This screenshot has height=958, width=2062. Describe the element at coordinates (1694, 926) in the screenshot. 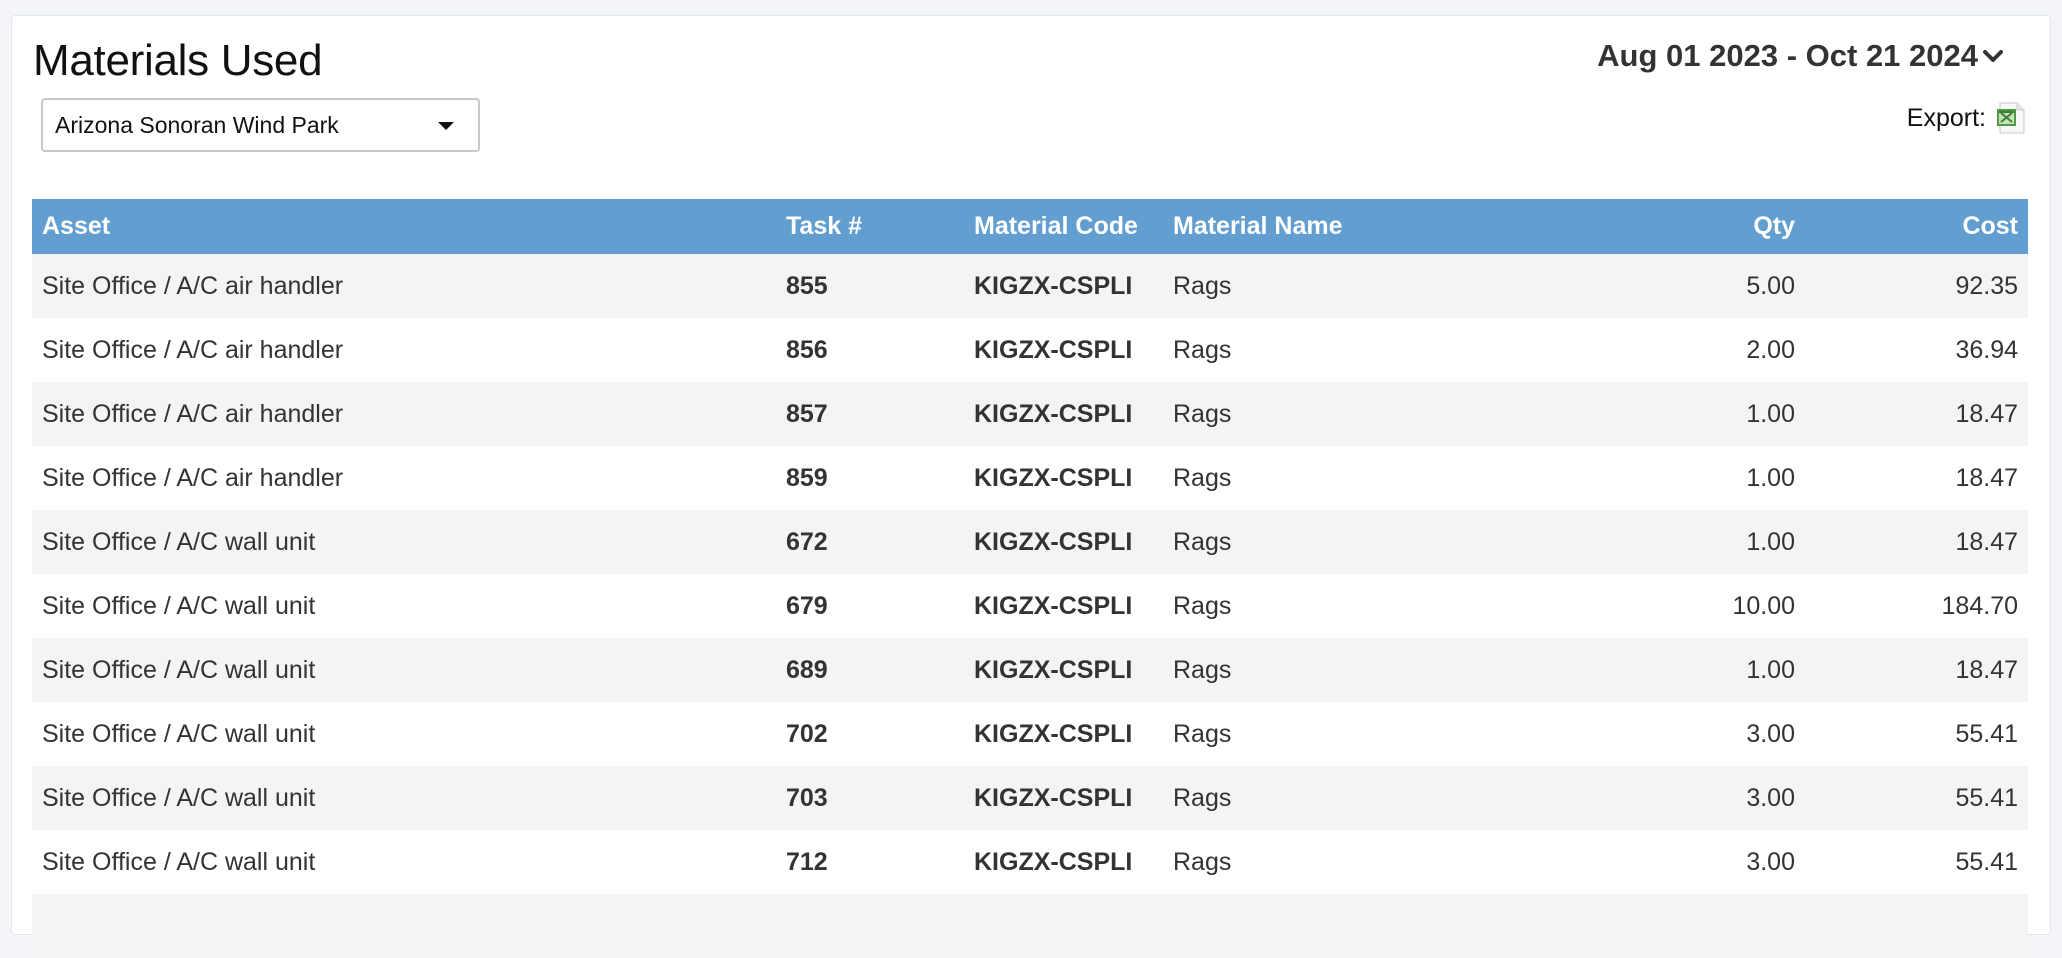

I see `qty-cell` at that location.